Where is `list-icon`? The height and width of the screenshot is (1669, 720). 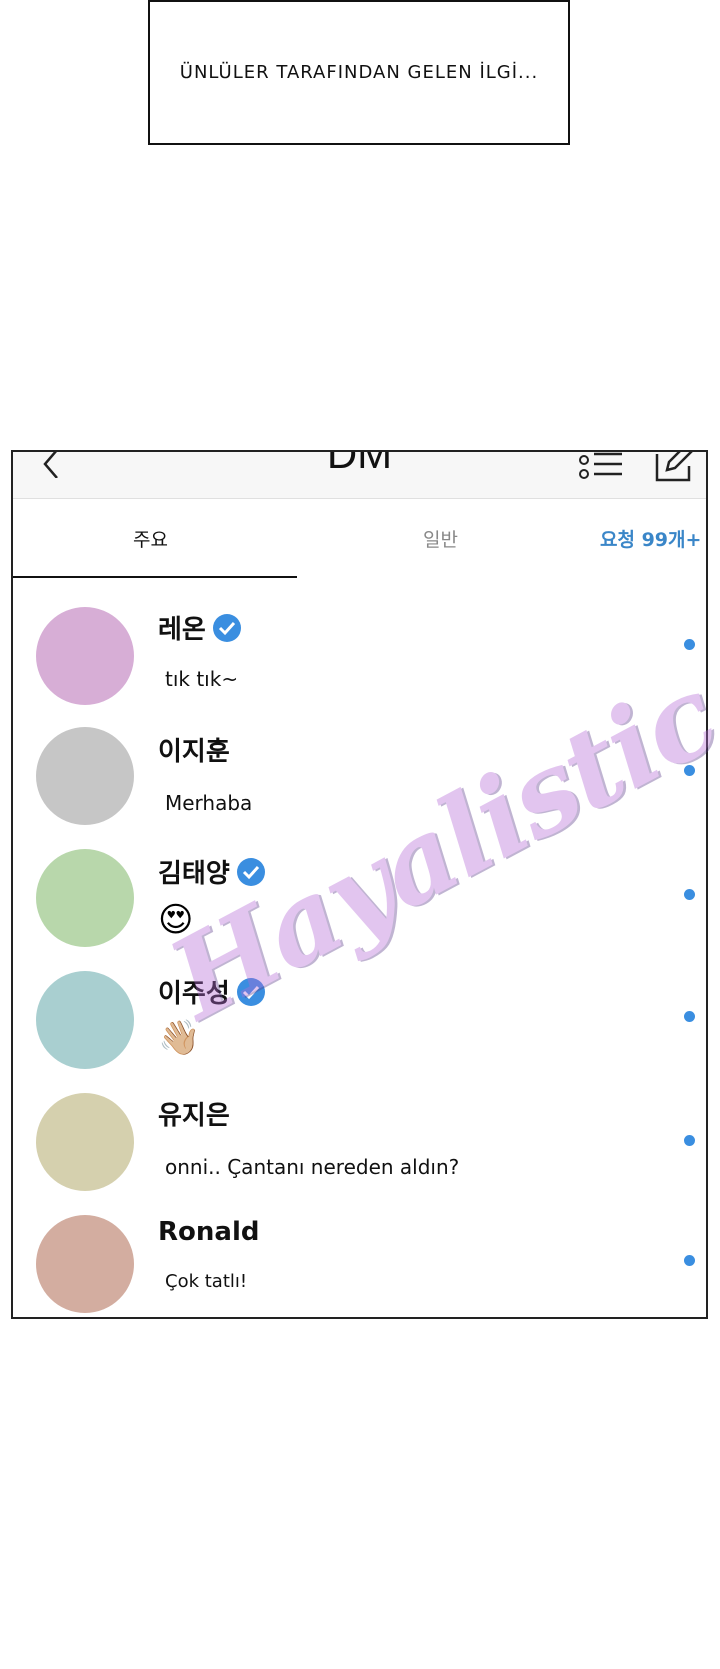
list-icon is located at coordinates (601, 466).